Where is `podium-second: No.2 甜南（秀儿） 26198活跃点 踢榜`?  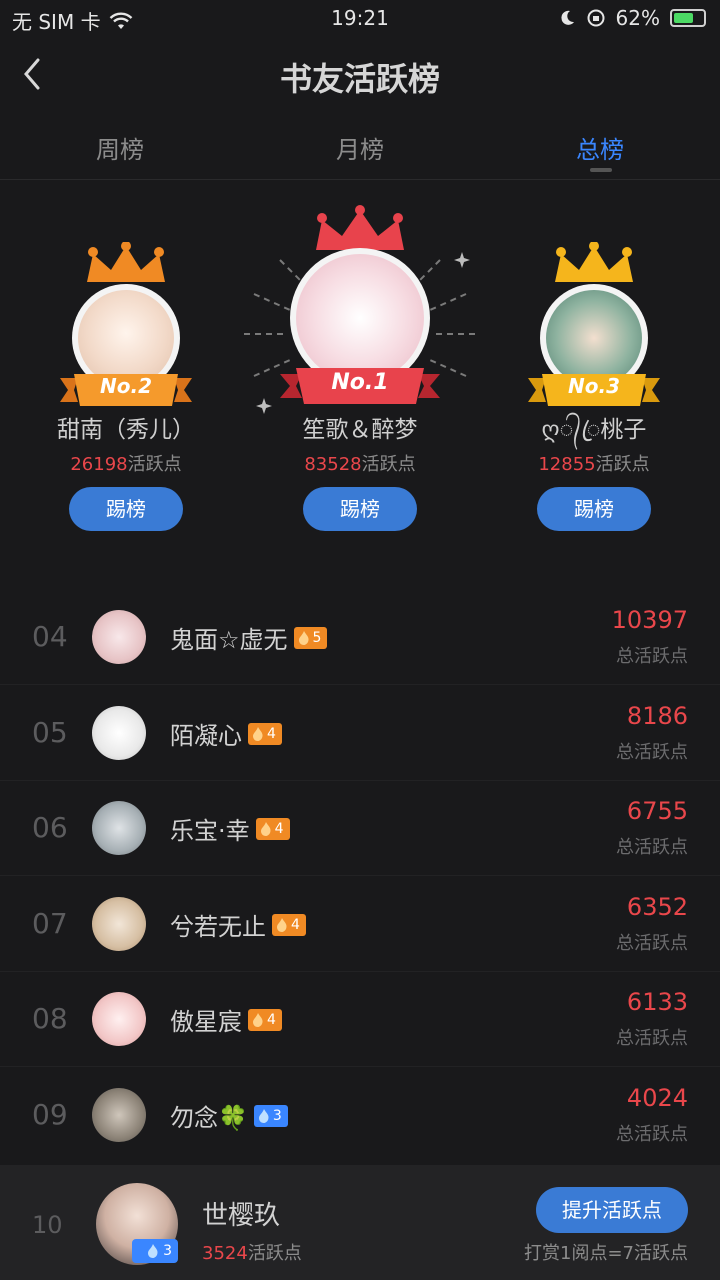
podium-second: No.2 甜南（秀儿） 26198活跃点 踢榜 is located at coordinates (126, 365).